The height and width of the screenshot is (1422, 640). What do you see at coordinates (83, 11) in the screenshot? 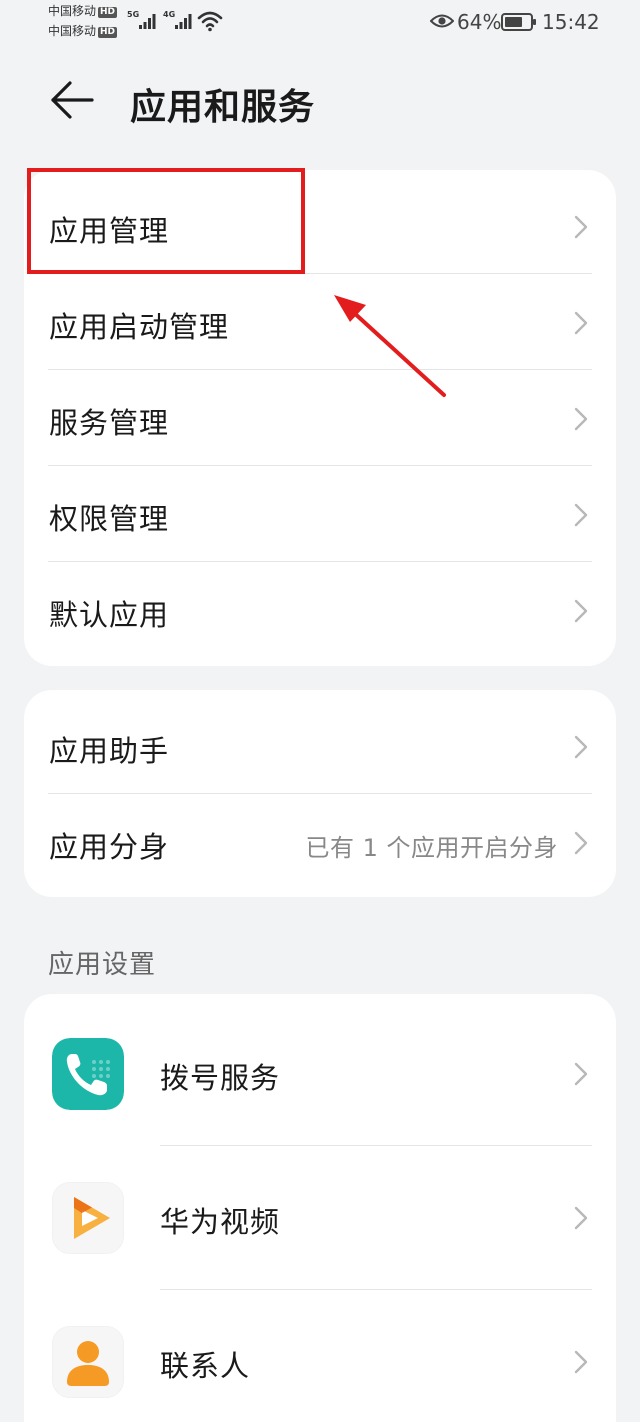
I see `carrier-1: 中国移动 HD` at bounding box center [83, 11].